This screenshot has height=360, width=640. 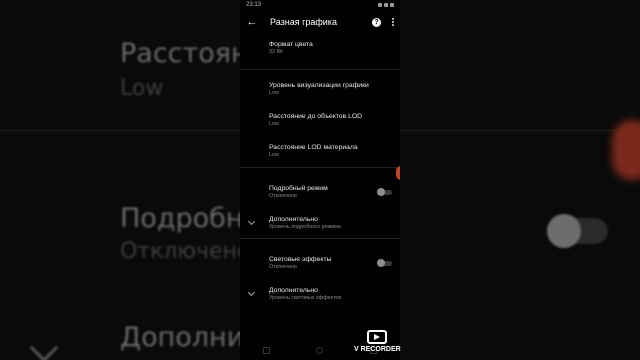 I want to click on page-title: Разная графика, so click(x=303, y=22).